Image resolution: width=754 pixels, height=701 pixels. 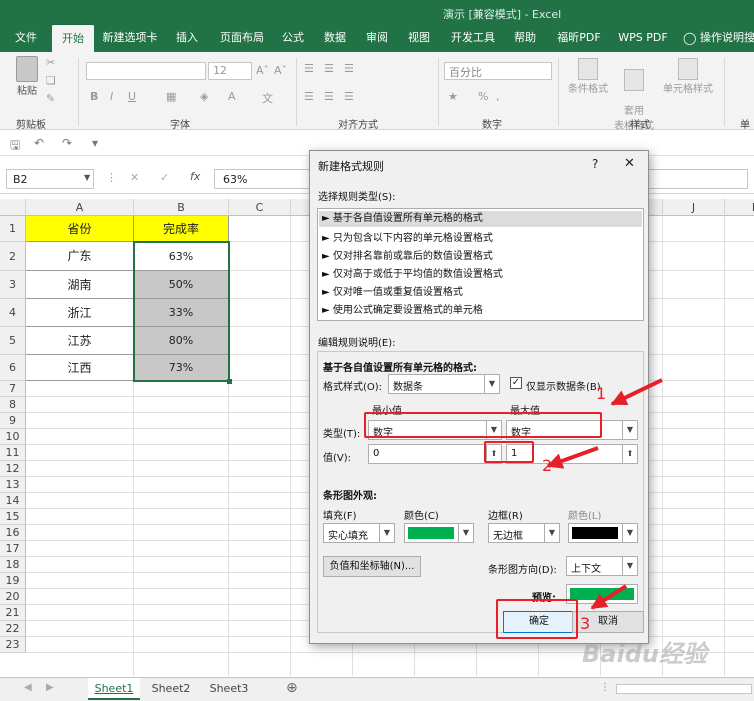 What do you see at coordinates (13, 597) in the screenshot?
I see `row-header-20: 20` at bounding box center [13, 597].